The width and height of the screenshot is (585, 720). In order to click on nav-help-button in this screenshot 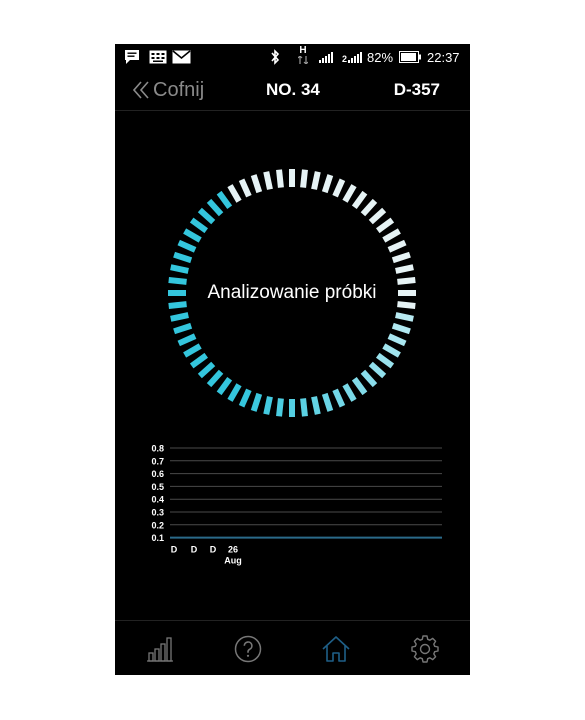, I will do `click(248, 649)`.